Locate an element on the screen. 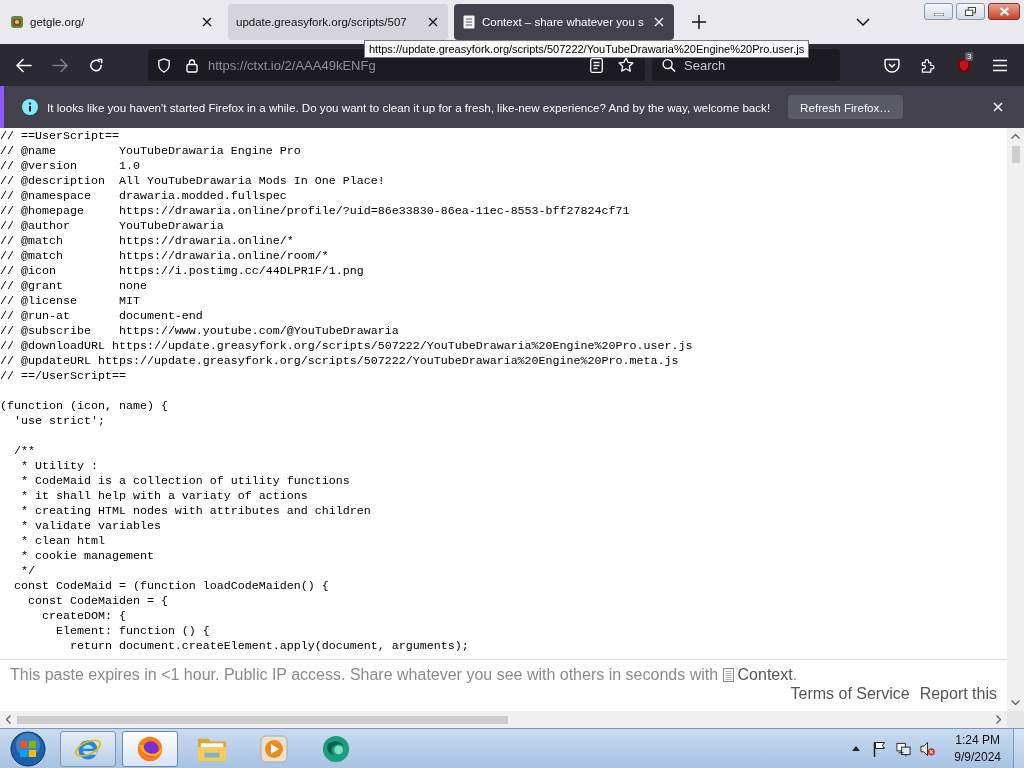  search-icon is located at coordinates (669, 65).